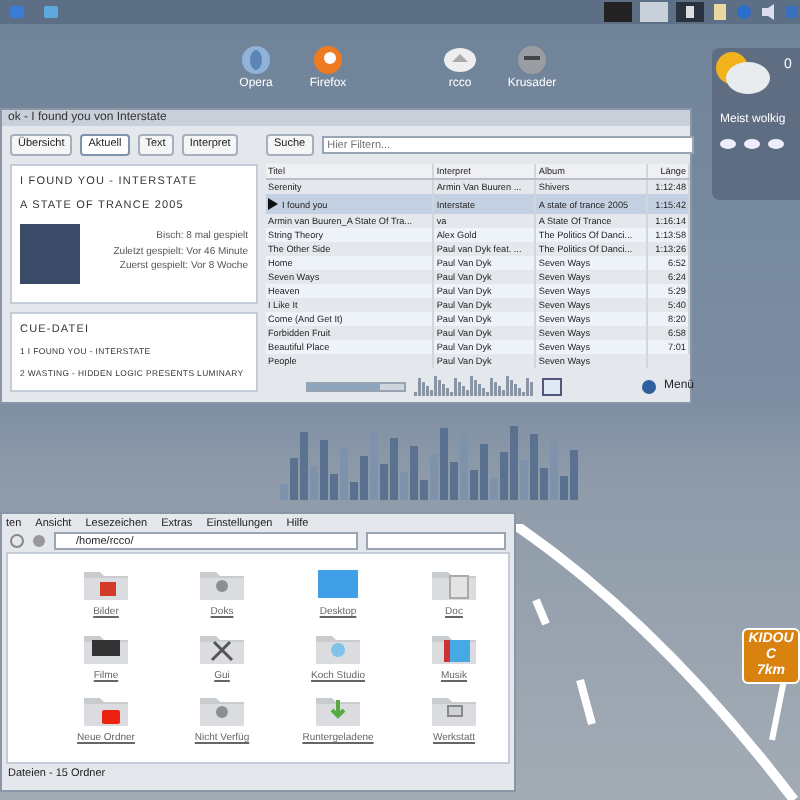 The width and height of the screenshot is (800, 800). Describe the element at coordinates (742, 72) in the screenshot. I see `sun-cloud-icon` at that location.